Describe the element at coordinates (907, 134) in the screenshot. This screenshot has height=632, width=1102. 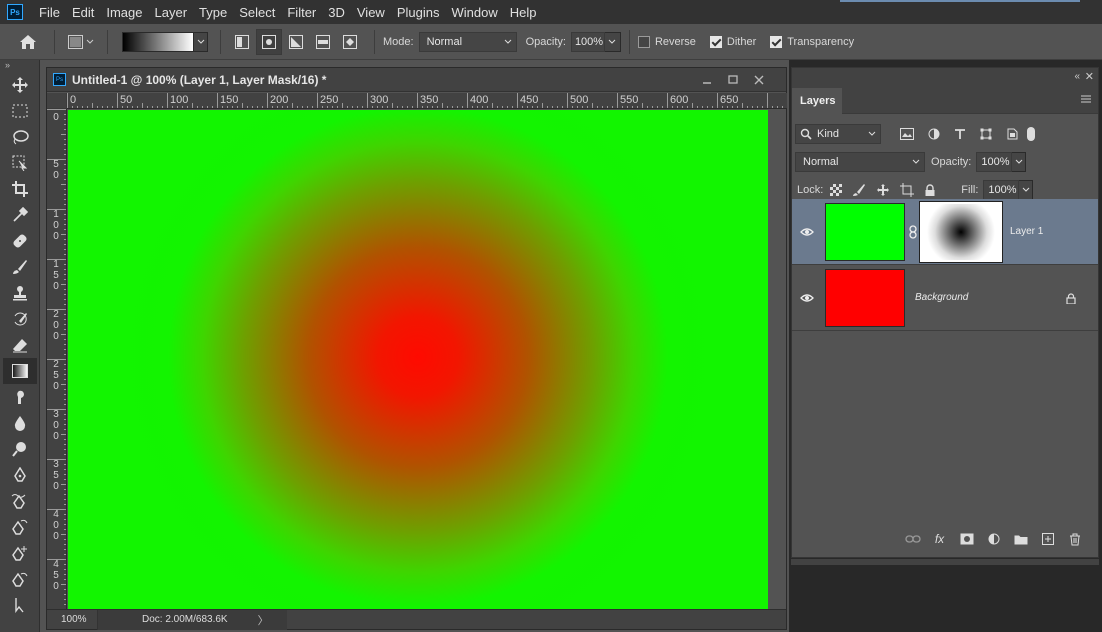
I see `image-filter-icon` at that location.